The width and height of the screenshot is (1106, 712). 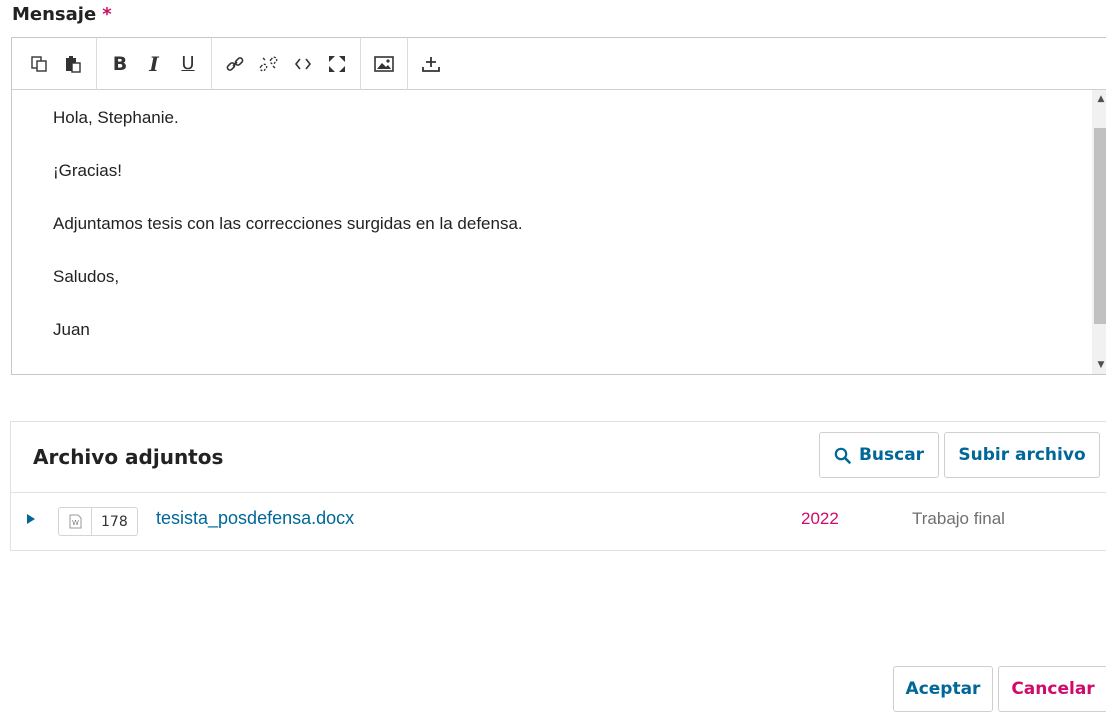 I want to click on expand-row-icon, so click(x=31, y=519).